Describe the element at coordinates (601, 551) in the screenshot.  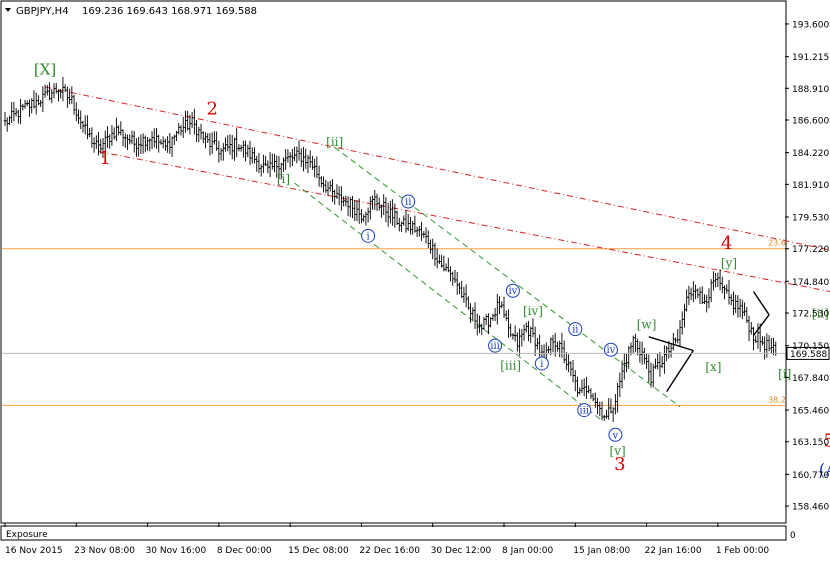
I see `x-tick-label: 15 Jan 08:00` at that location.